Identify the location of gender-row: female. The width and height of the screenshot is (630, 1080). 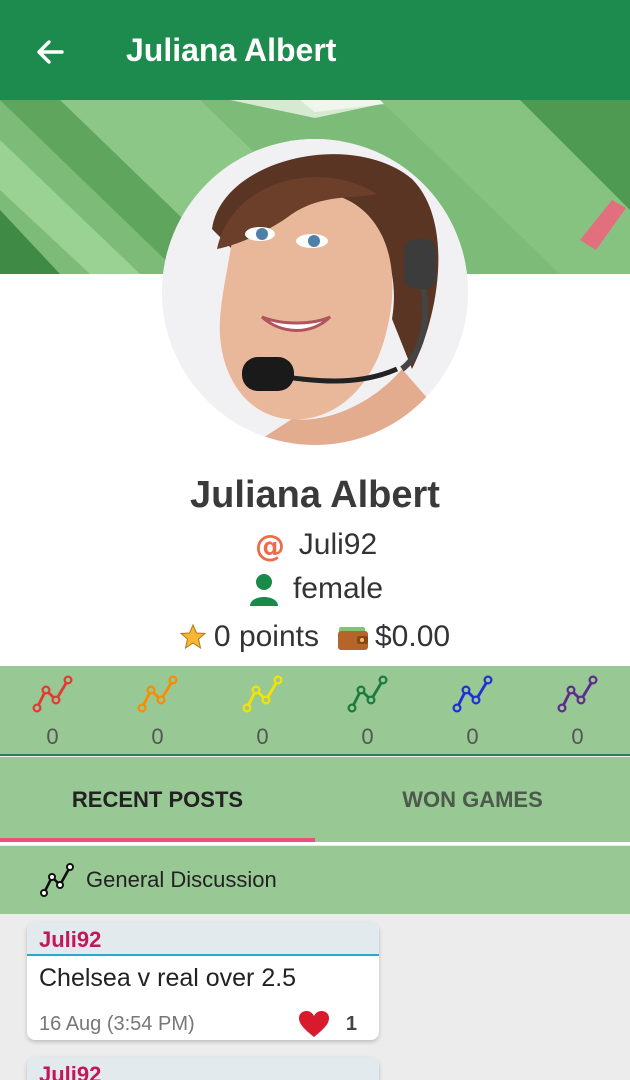
(315, 589).